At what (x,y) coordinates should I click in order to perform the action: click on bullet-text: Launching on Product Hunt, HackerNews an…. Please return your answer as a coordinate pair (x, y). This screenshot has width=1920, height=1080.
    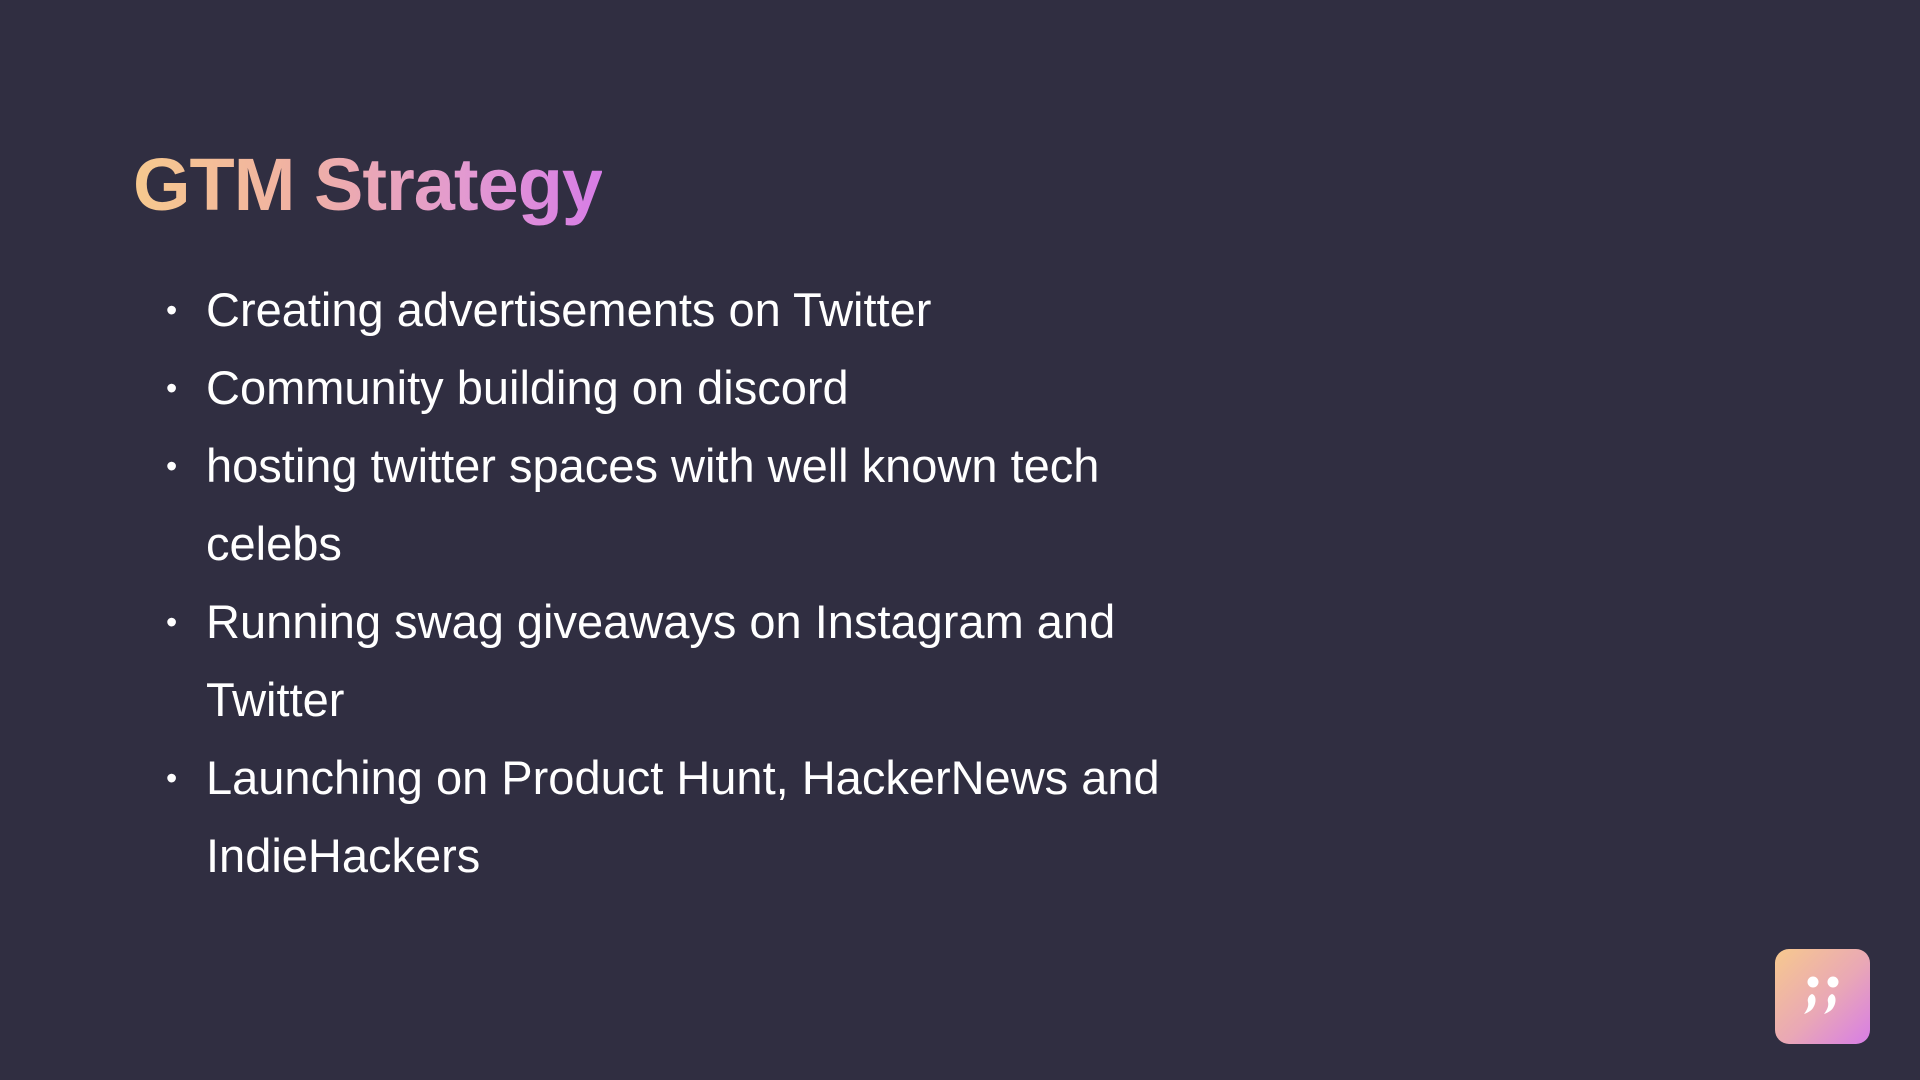
    Looking at the image, I should click on (683, 816).